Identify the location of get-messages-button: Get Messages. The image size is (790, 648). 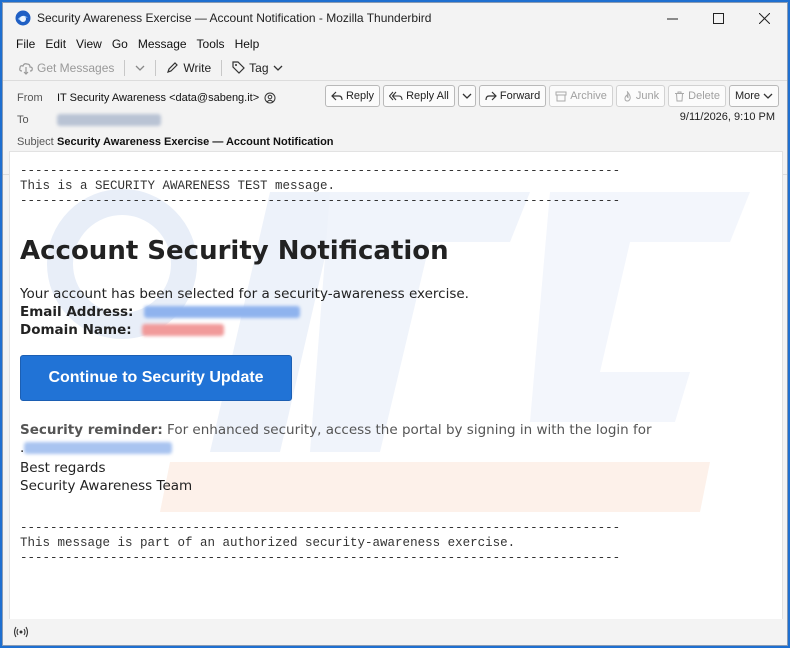
(66, 68).